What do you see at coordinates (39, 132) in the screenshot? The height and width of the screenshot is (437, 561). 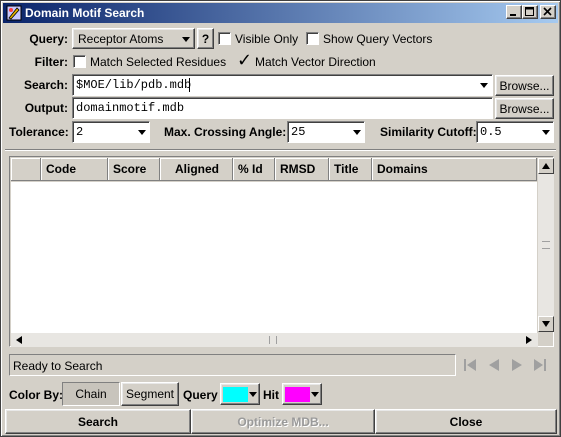 I see `tolerance-label: Tolerance:` at bounding box center [39, 132].